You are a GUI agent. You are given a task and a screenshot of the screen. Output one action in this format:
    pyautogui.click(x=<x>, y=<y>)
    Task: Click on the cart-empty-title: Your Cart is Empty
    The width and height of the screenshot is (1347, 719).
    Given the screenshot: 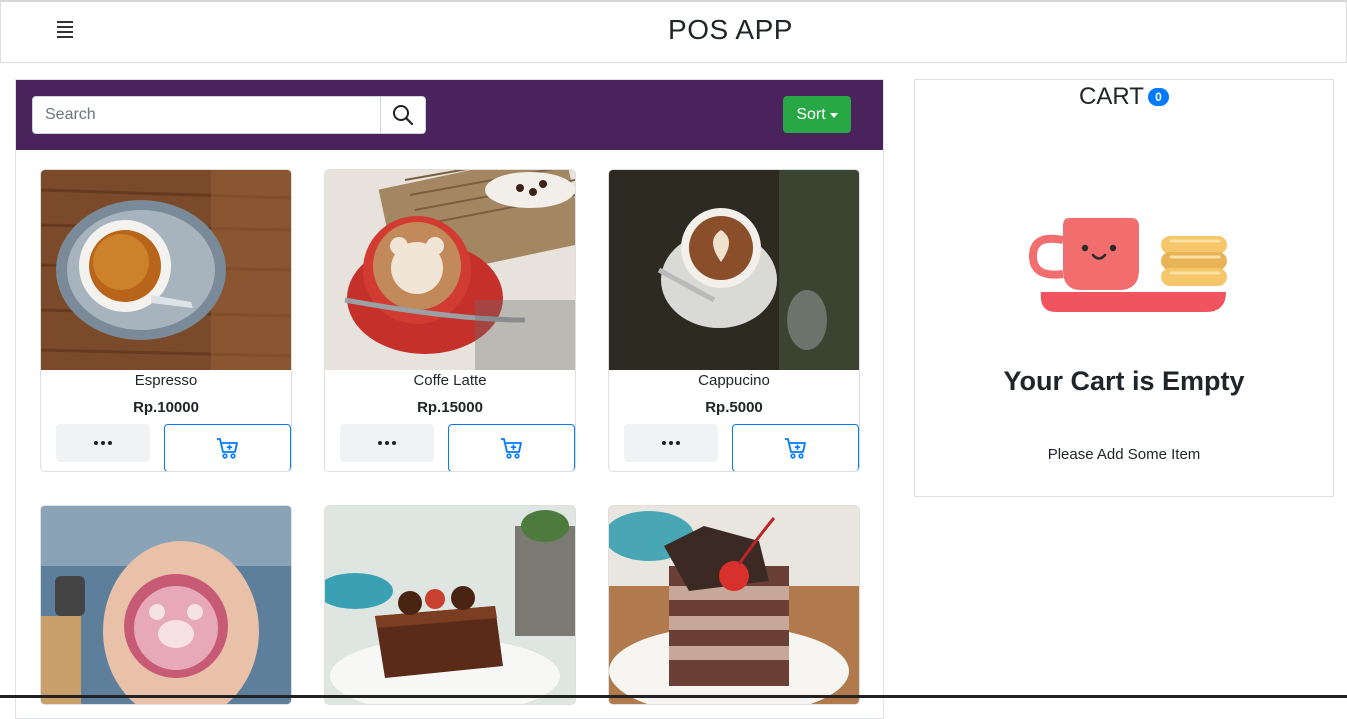 What is the action you would take?
    pyautogui.click(x=1124, y=381)
    